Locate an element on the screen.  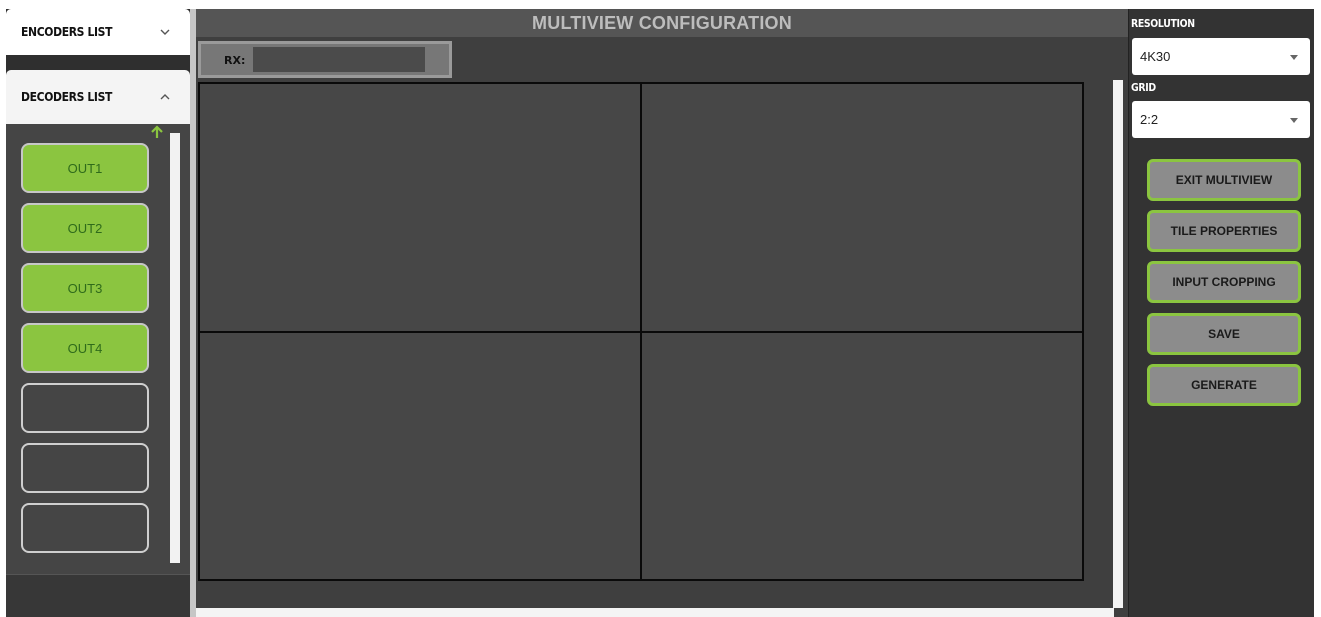
exit-multiview-button: EXIT MULTIVIEW is located at coordinates (1224, 180).